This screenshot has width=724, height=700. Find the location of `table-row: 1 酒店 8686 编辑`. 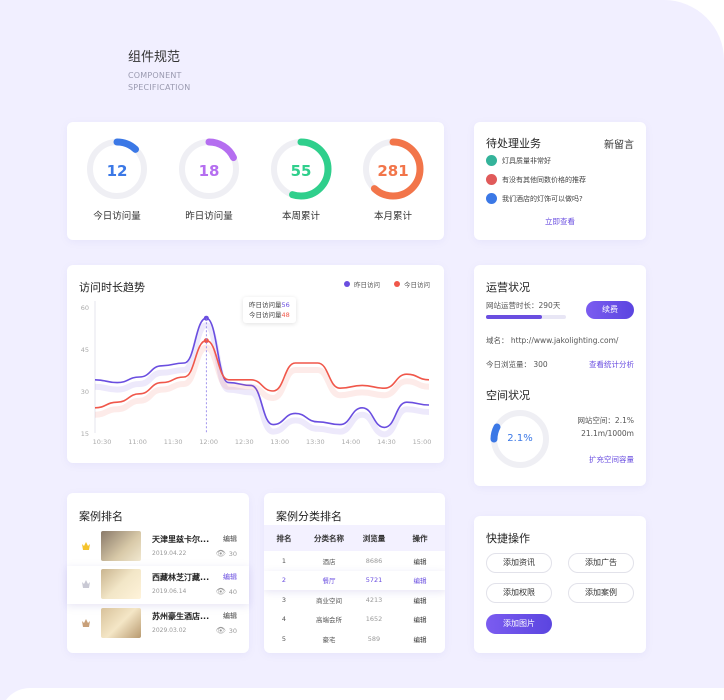

table-row: 1 酒店 8686 编辑 is located at coordinates (354, 561).